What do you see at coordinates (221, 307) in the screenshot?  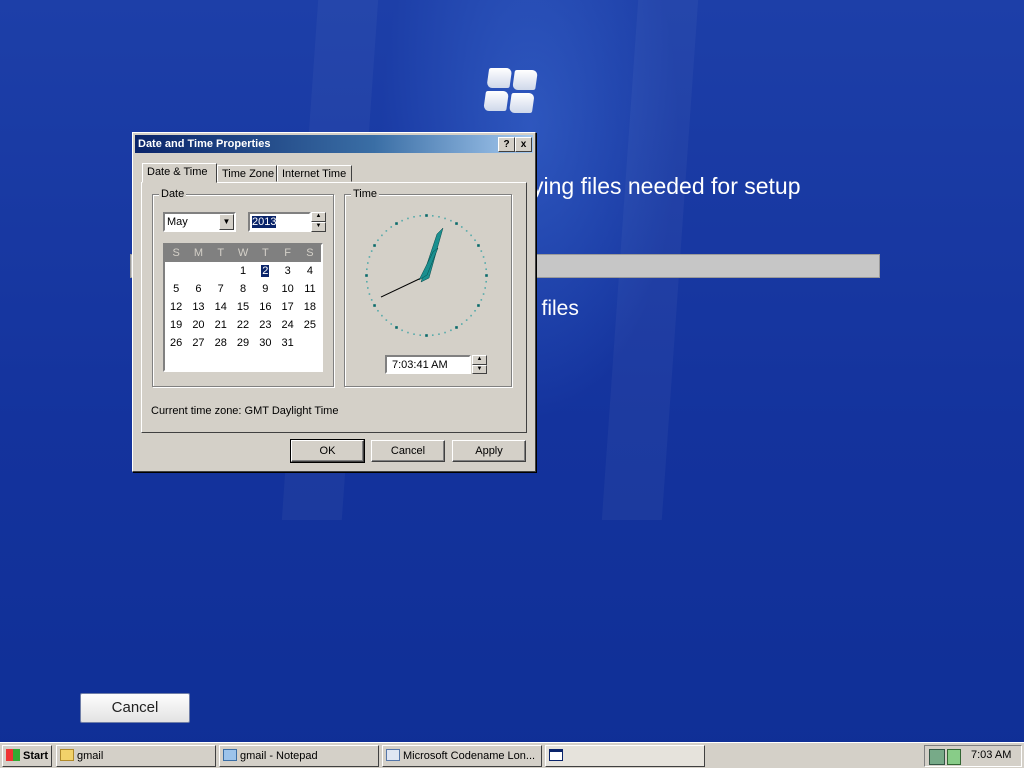 I see `calendar-day: 14` at bounding box center [221, 307].